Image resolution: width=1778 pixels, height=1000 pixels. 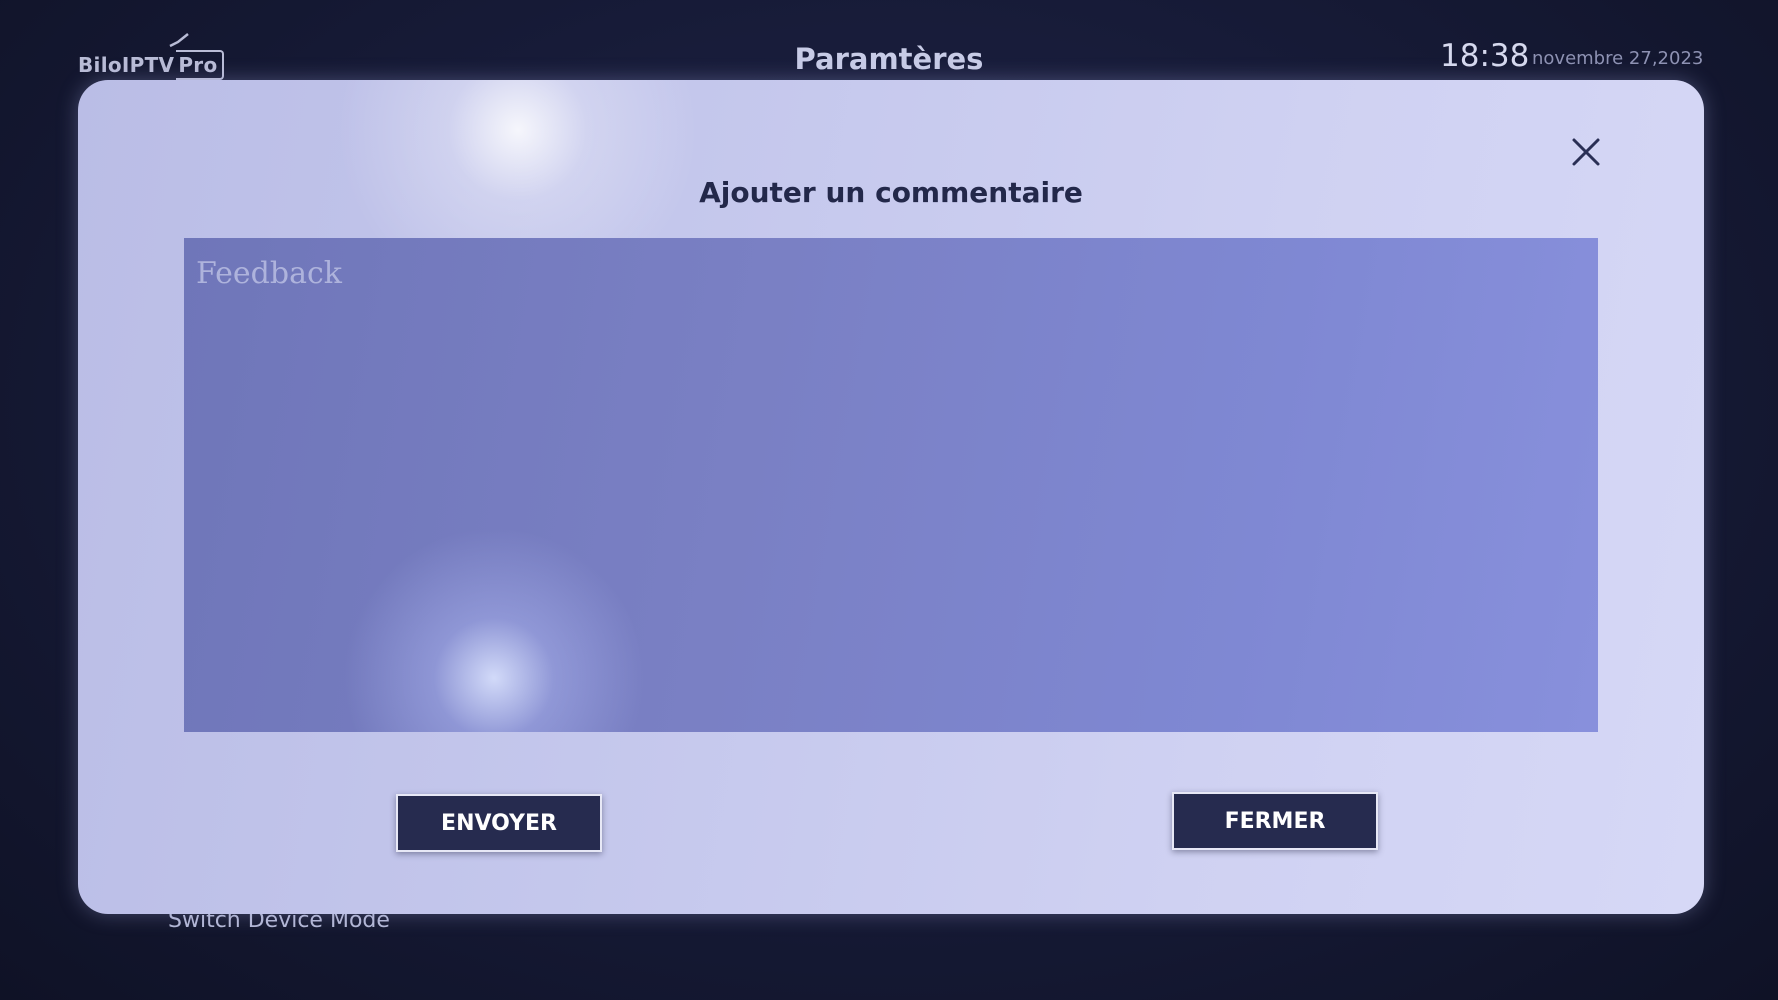 I want to click on dialog-title: Ajouter un commentaire, so click(x=891, y=192).